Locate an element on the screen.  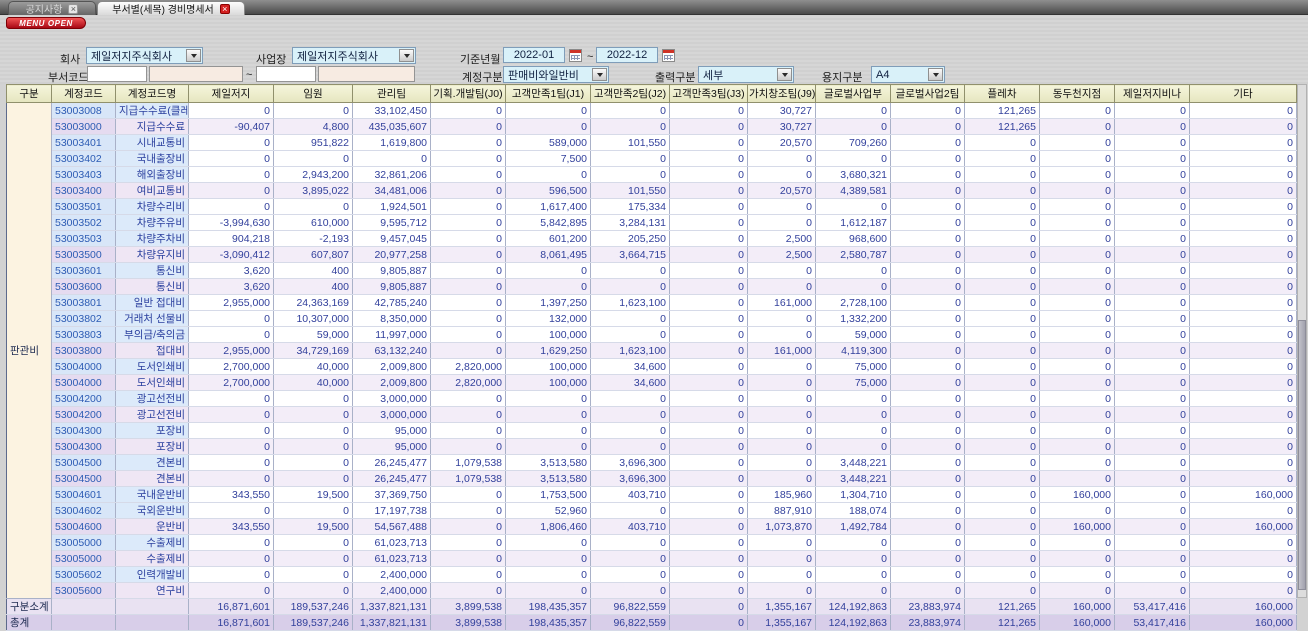
account-name-cell: 견본비 is located at coordinates (152, 462).